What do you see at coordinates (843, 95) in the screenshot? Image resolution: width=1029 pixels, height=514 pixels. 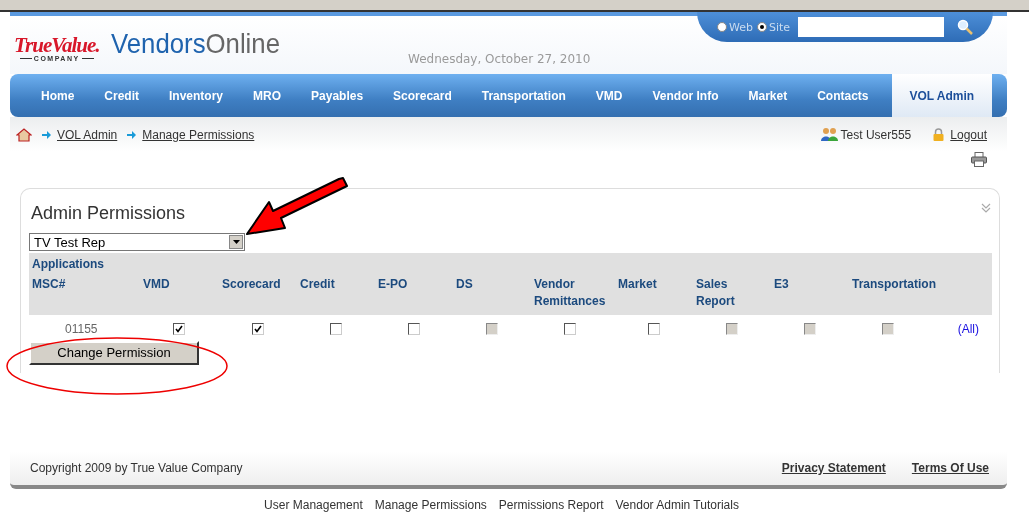 I see `nav-tab: Contacts` at bounding box center [843, 95].